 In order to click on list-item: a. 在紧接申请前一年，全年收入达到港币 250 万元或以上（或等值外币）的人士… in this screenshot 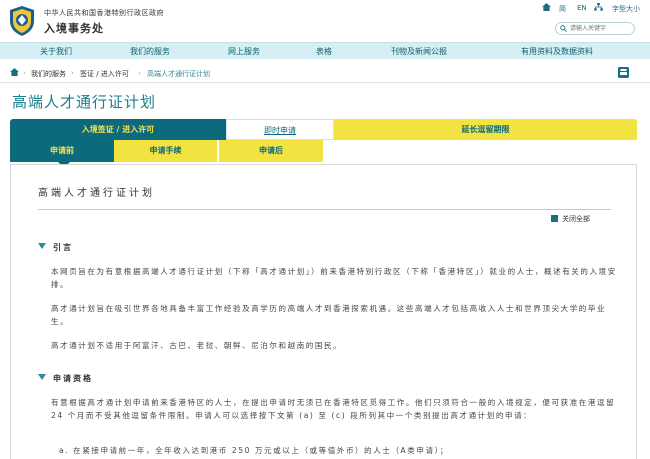, I will do `click(254, 450)`.